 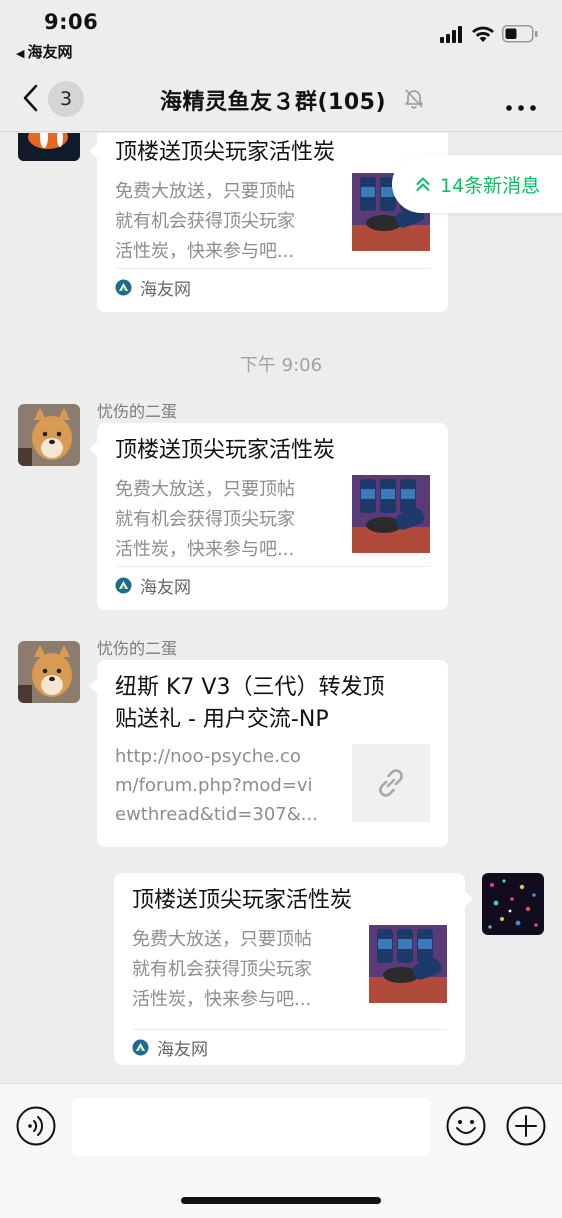 I want to click on galaxy-avatar-image, so click(x=513, y=904).